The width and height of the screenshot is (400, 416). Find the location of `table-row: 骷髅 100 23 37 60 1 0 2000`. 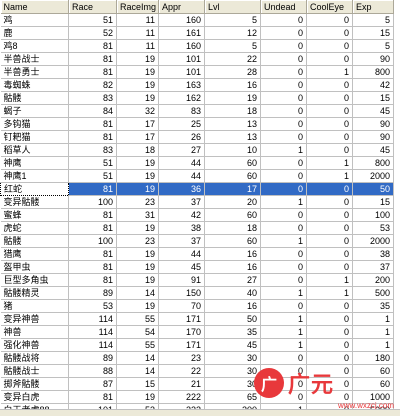

table-row: 骷髅 100 23 37 60 1 0 2000 is located at coordinates (197, 241).